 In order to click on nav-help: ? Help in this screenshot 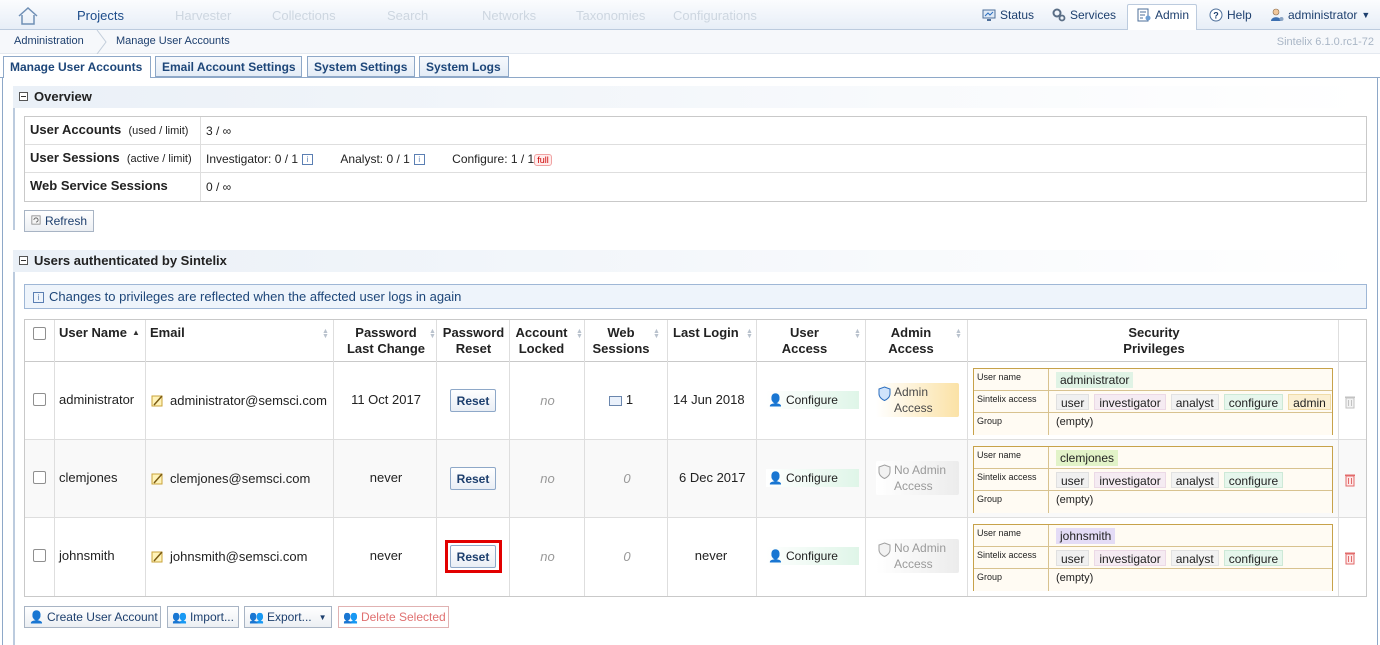, I will do `click(1230, 15)`.